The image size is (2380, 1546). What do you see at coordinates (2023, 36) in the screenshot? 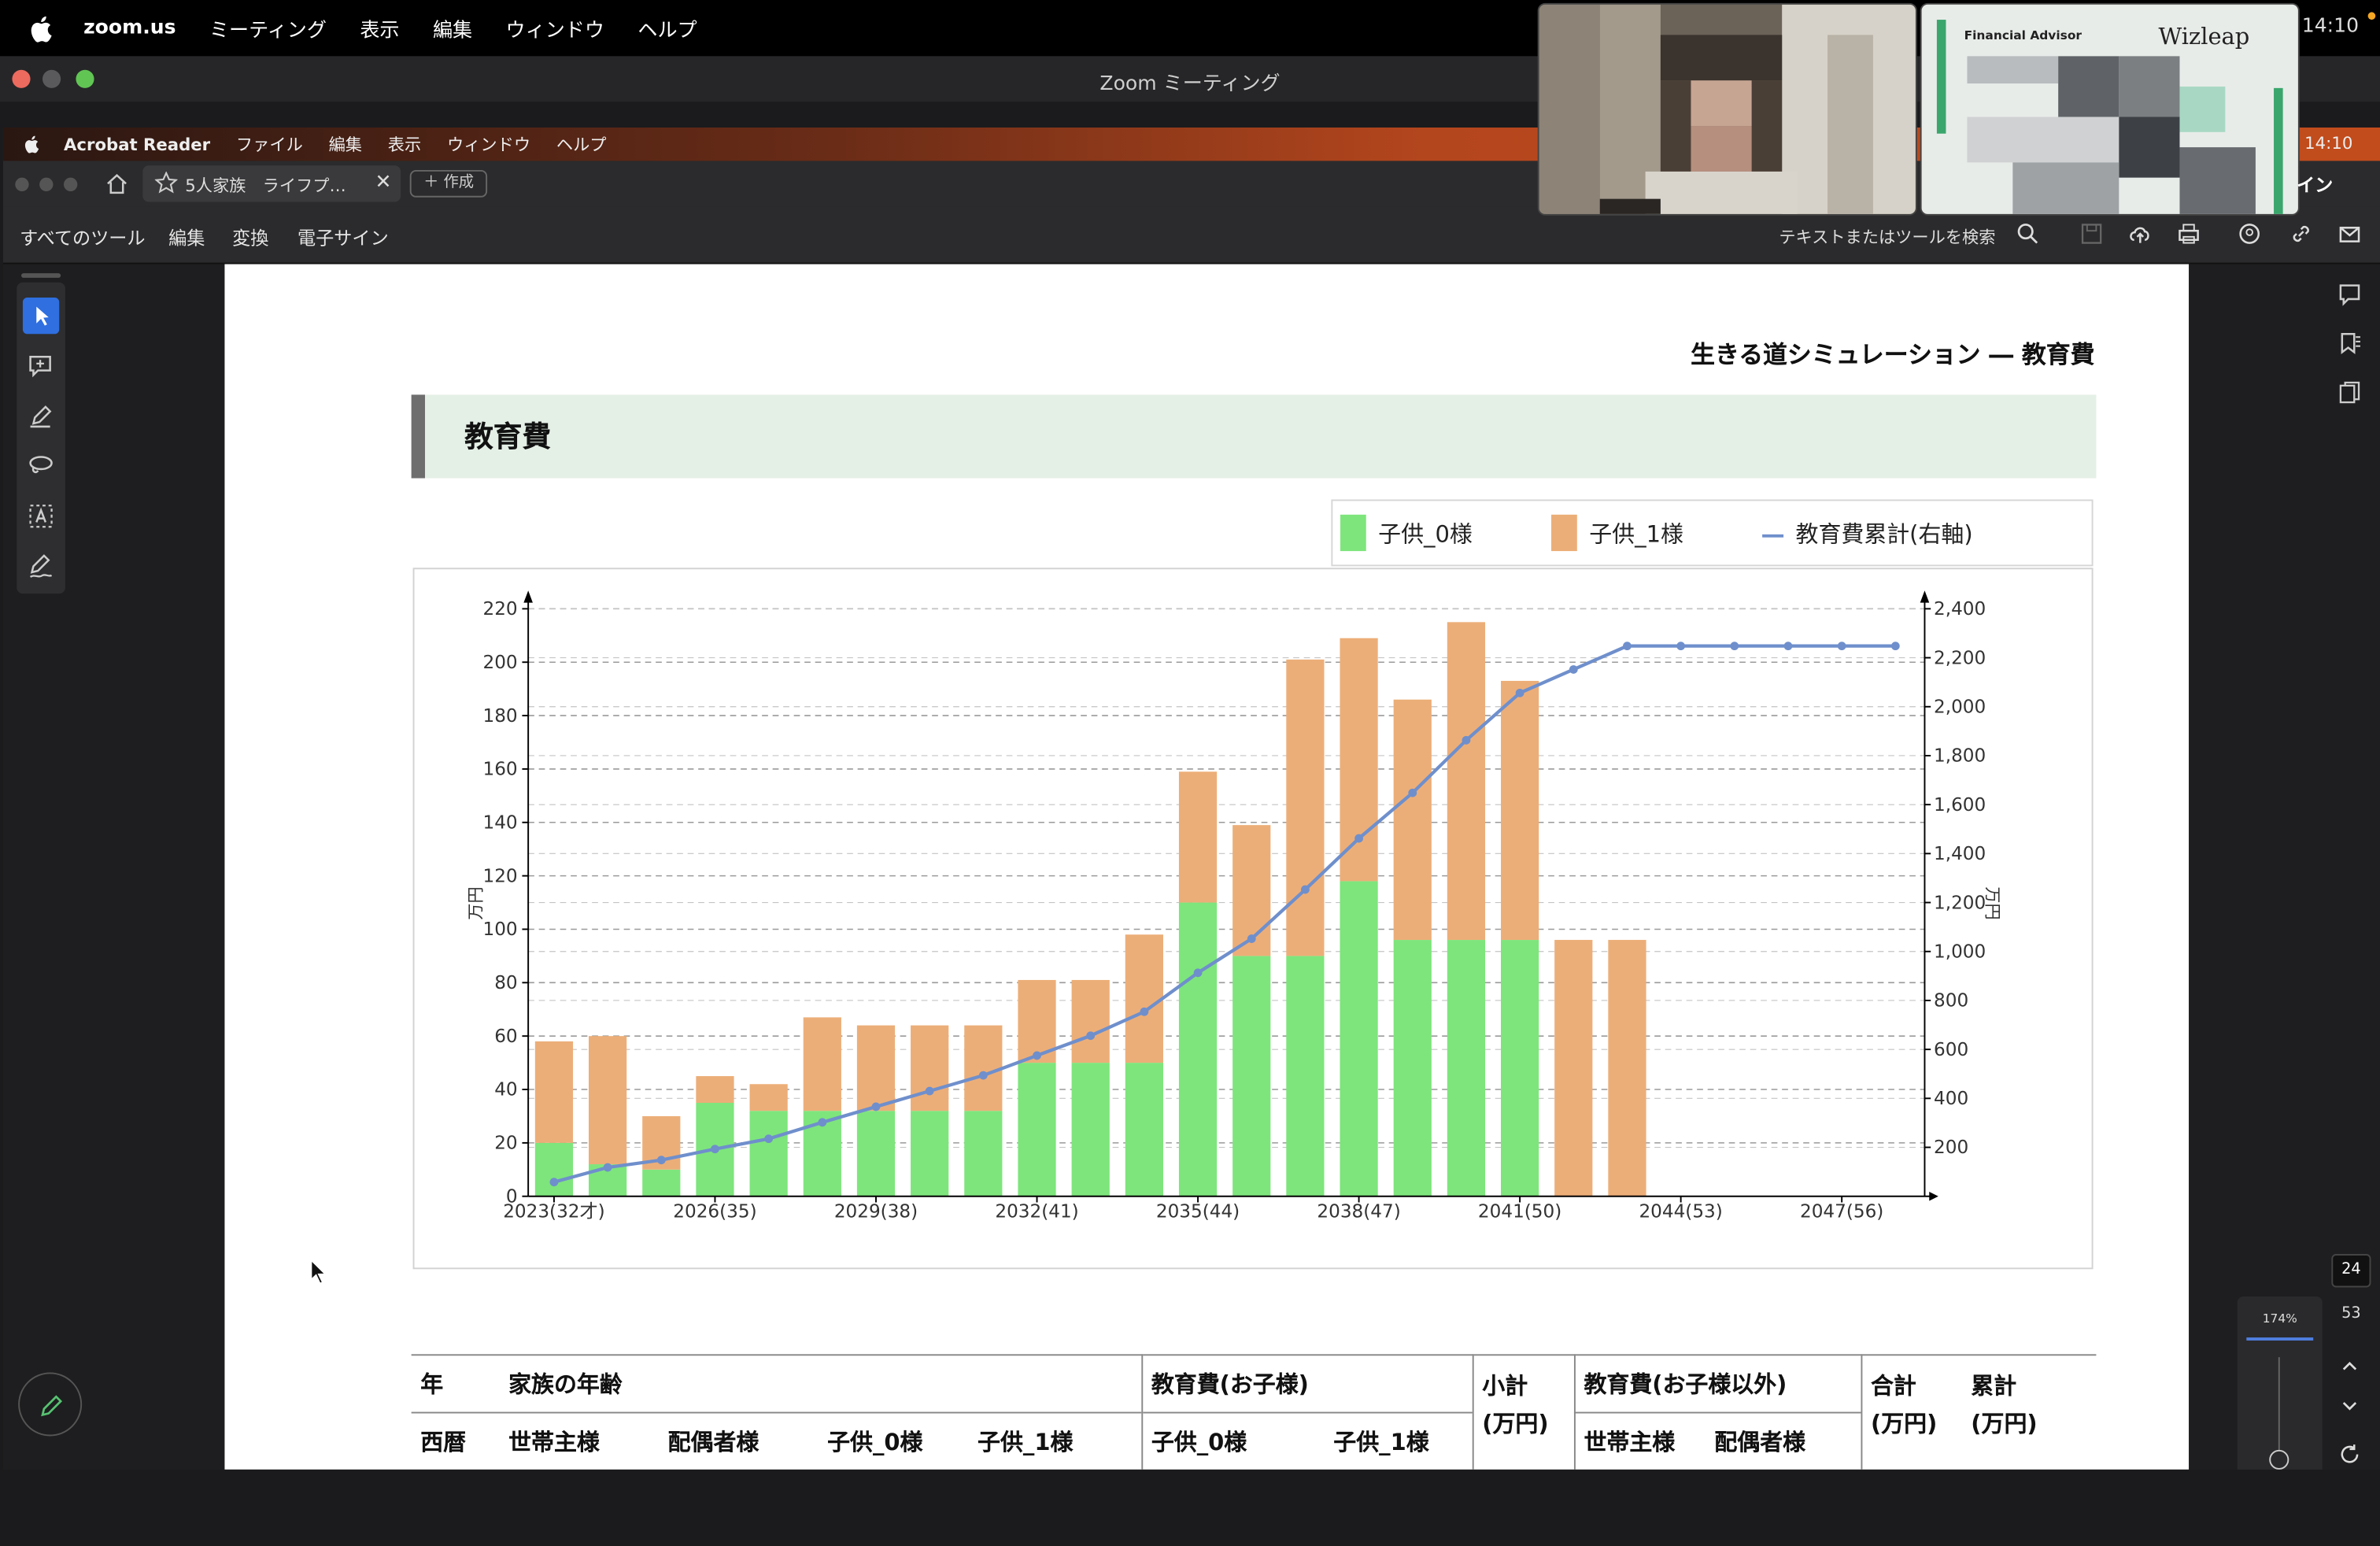
I see `participant-name: Financial Advisor` at bounding box center [2023, 36].